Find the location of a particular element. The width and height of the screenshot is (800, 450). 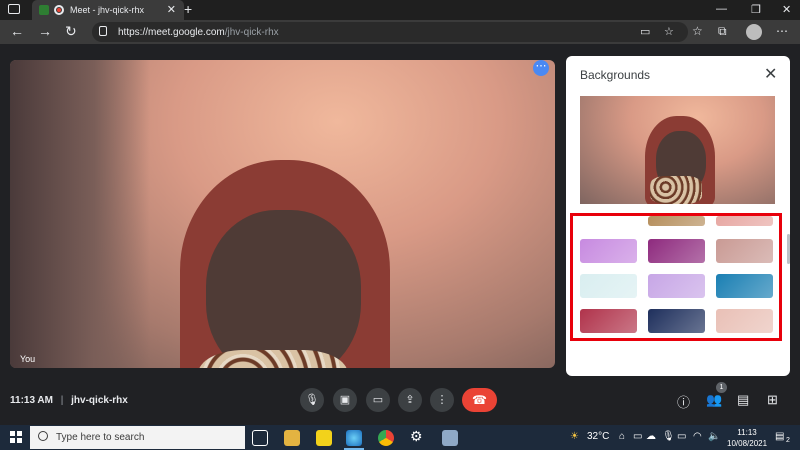

camera-in-use-icon: ▭ is located at coordinates (645, 31).